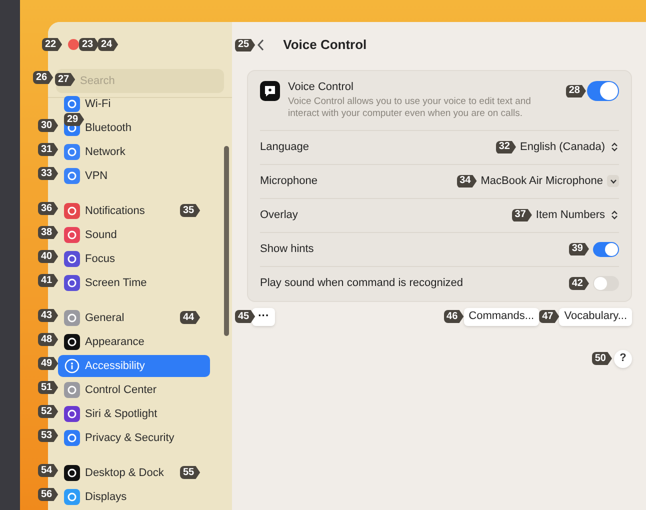  What do you see at coordinates (87, 259) in the screenshot?
I see `sidebar-item: Focus` at bounding box center [87, 259].